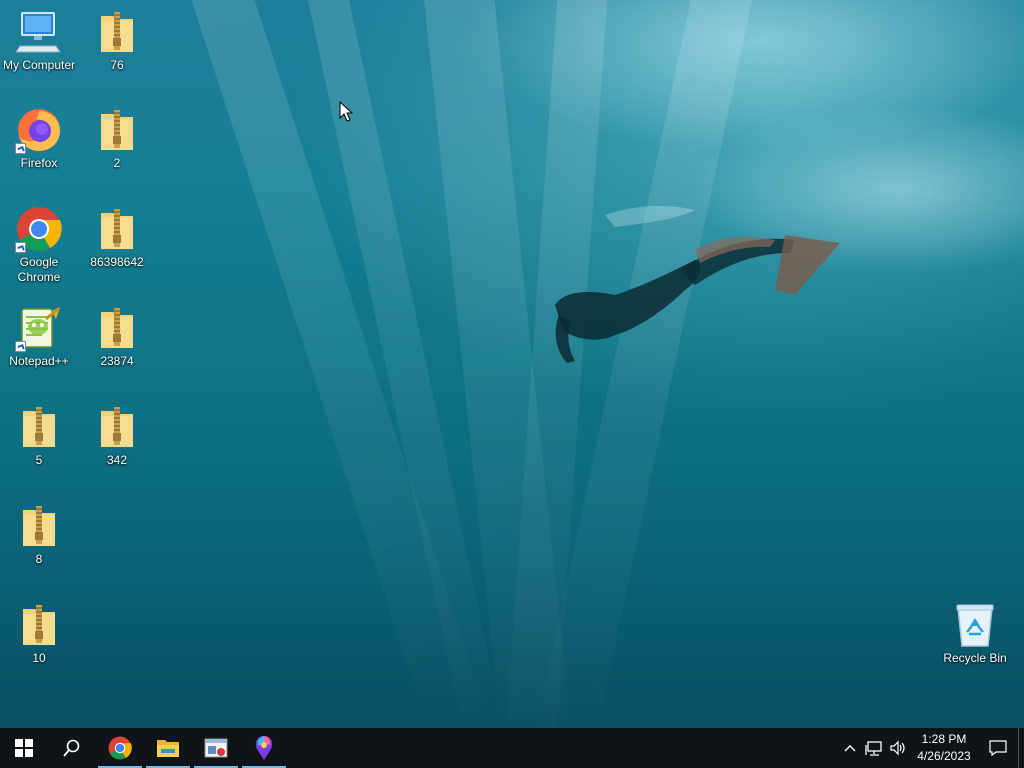 The height and width of the screenshot is (768, 1024). What do you see at coordinates (874, 748) in the screenshot?
I see `network-icon` at bounding box center [874, 748].